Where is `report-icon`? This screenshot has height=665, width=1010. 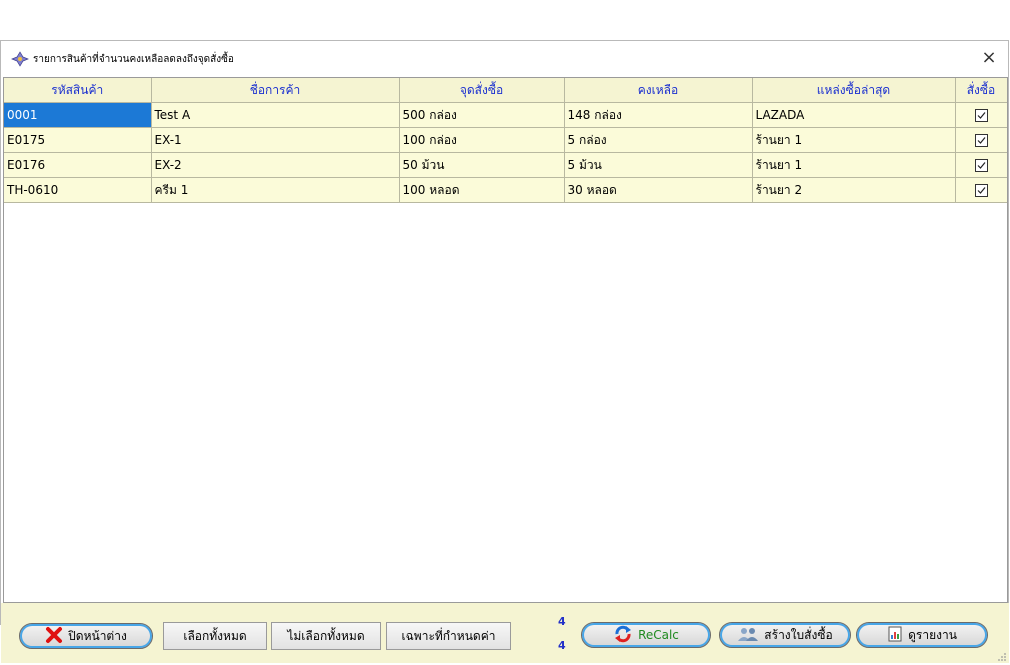
report-icon is located at coordinates (895, 635).